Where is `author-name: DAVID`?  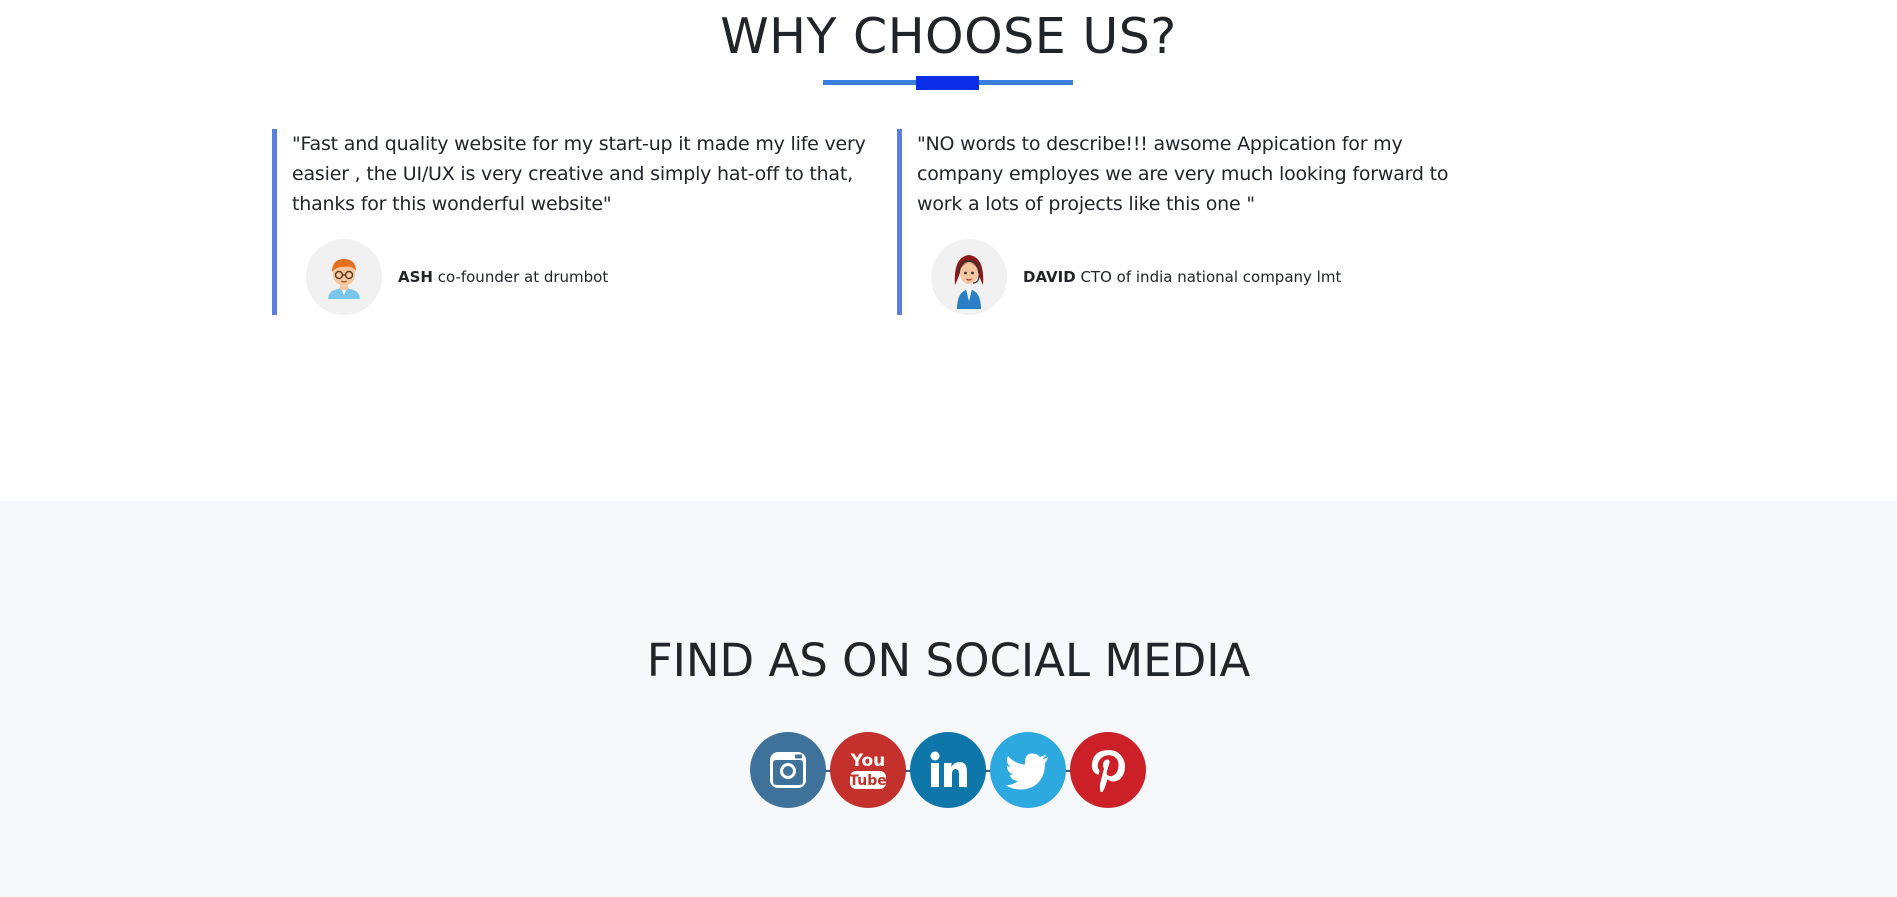 author-name: DAVID is located at coordinates (1049, 277).